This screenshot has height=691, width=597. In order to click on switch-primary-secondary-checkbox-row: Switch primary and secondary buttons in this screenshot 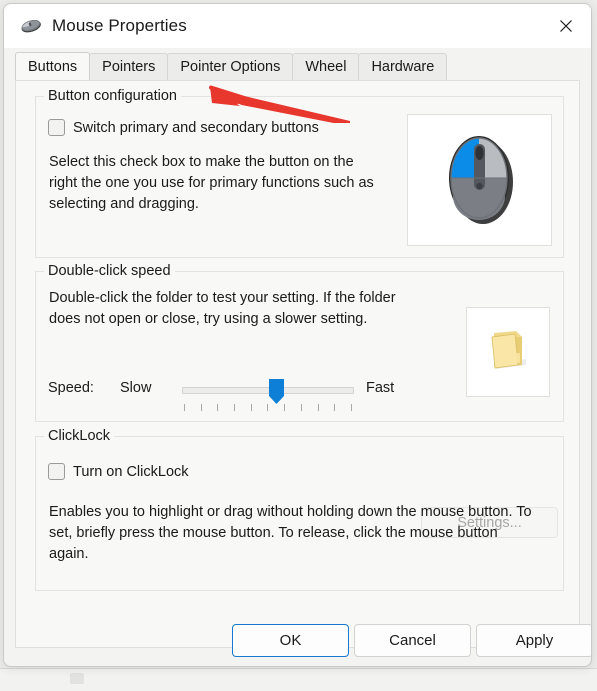, I will do `click(183, 127)`.